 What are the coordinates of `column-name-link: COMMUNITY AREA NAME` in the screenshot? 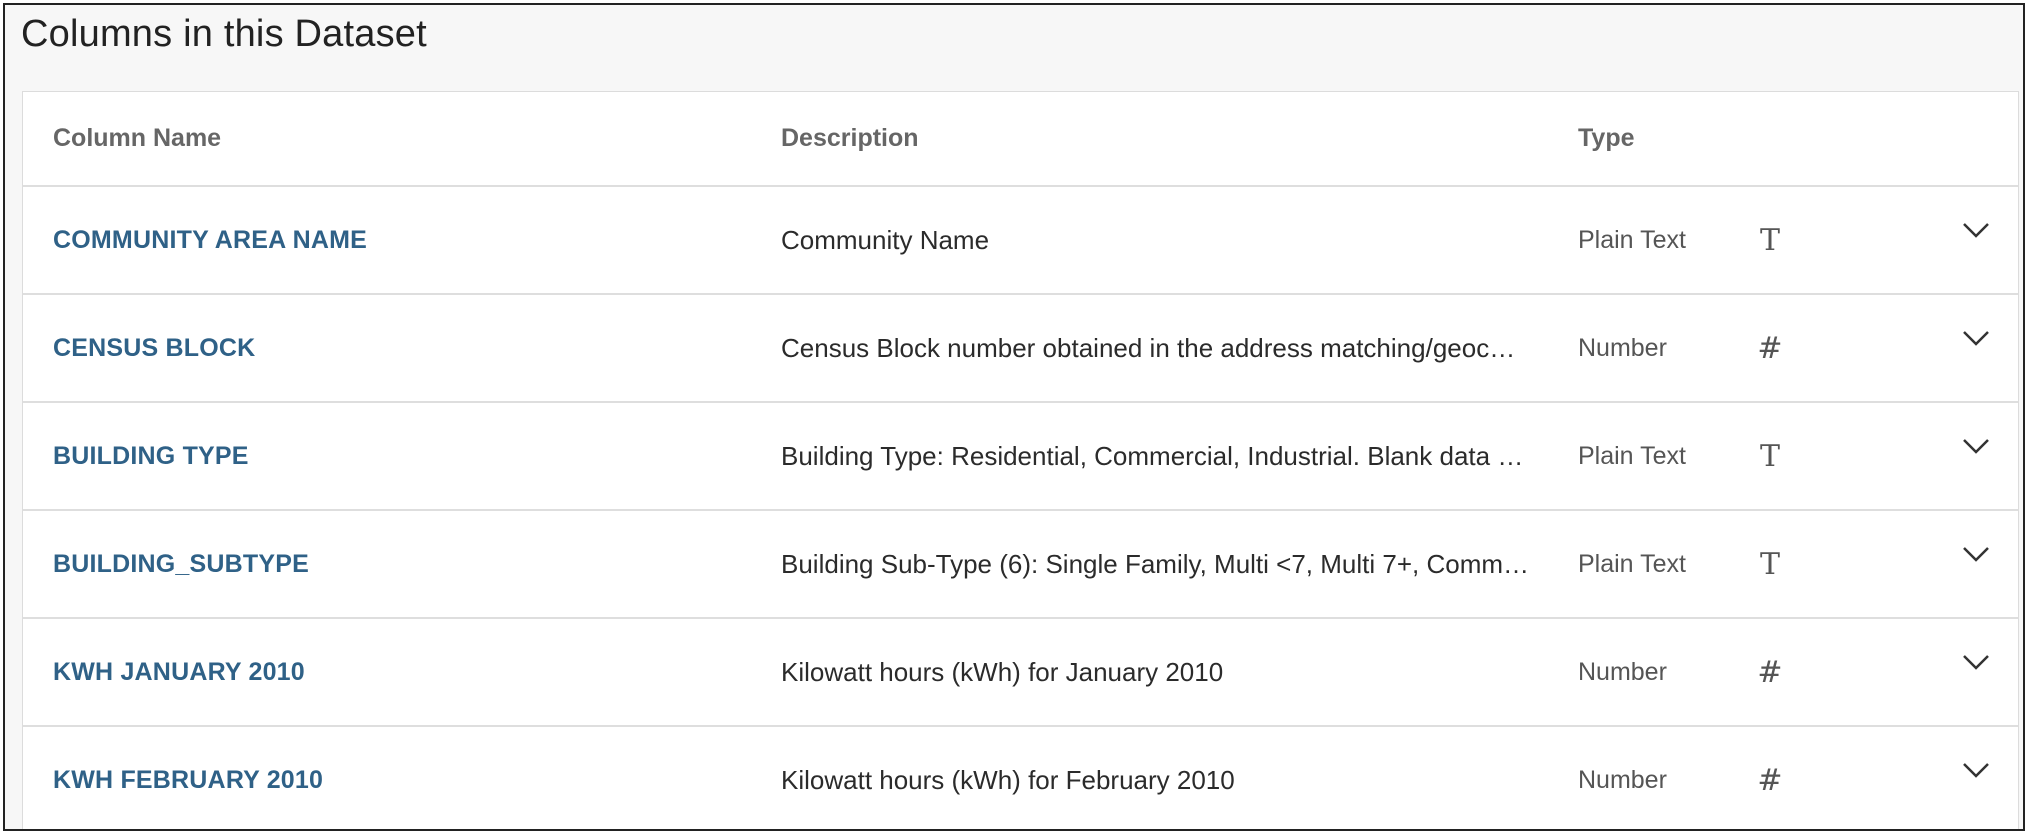 It's located at (210, 240).